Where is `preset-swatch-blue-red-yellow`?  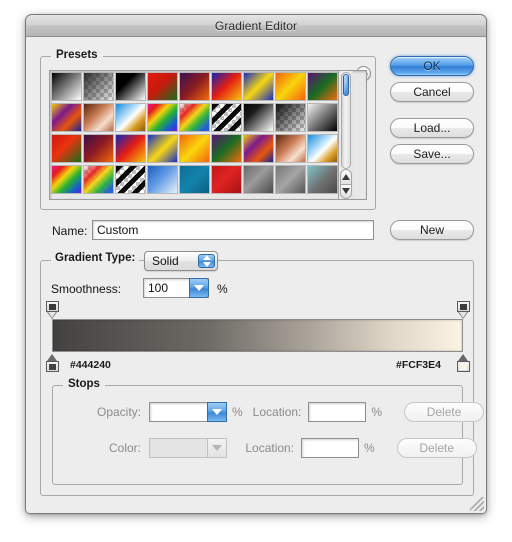
preset-swatch-blue-red-yellow is located at coordinates (226, 86).